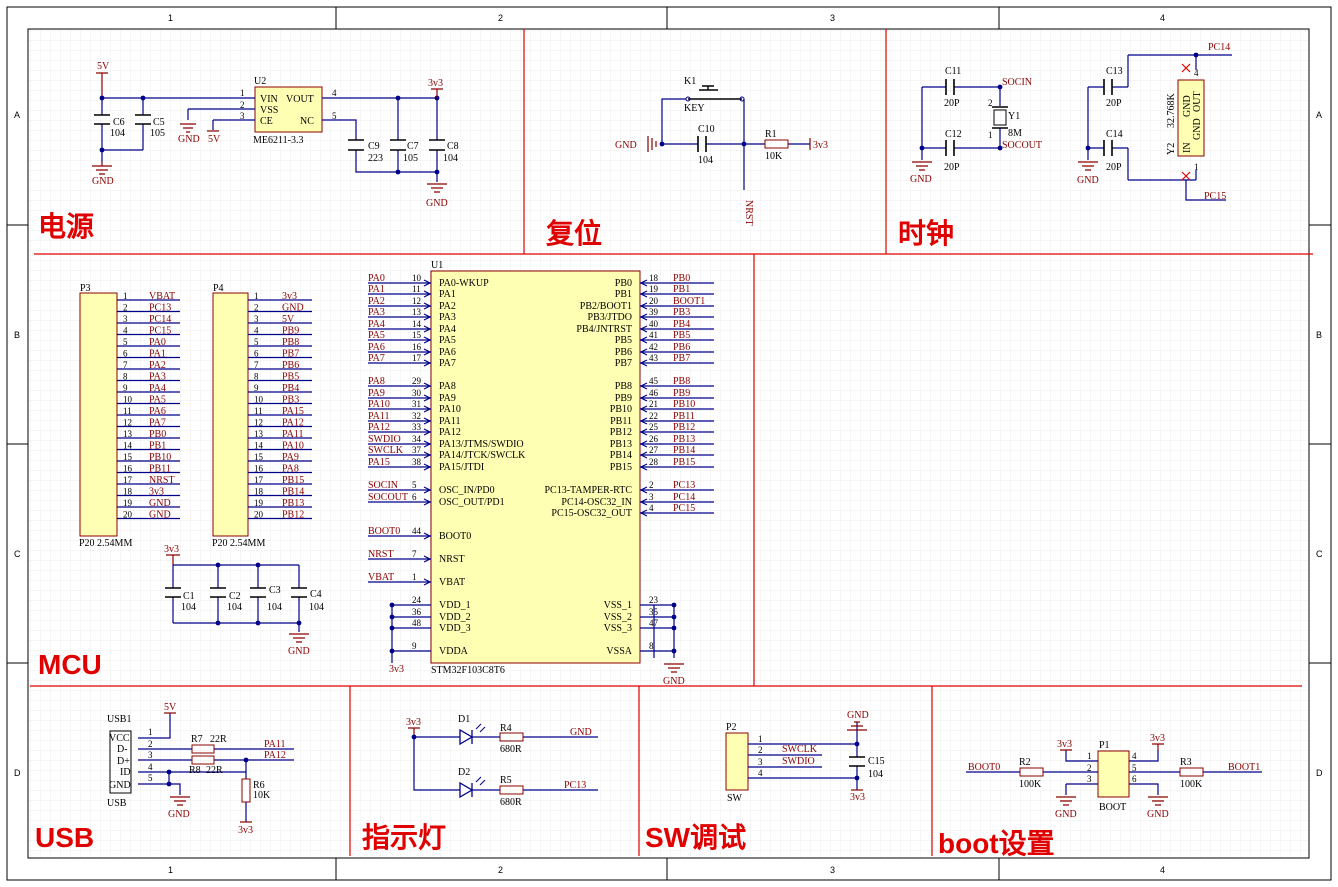 This screenshot has height=887, width=1338. Describe the element at coordinates (127, 423) in the screenshot. I see `p3-pin-number: 12` at that location.